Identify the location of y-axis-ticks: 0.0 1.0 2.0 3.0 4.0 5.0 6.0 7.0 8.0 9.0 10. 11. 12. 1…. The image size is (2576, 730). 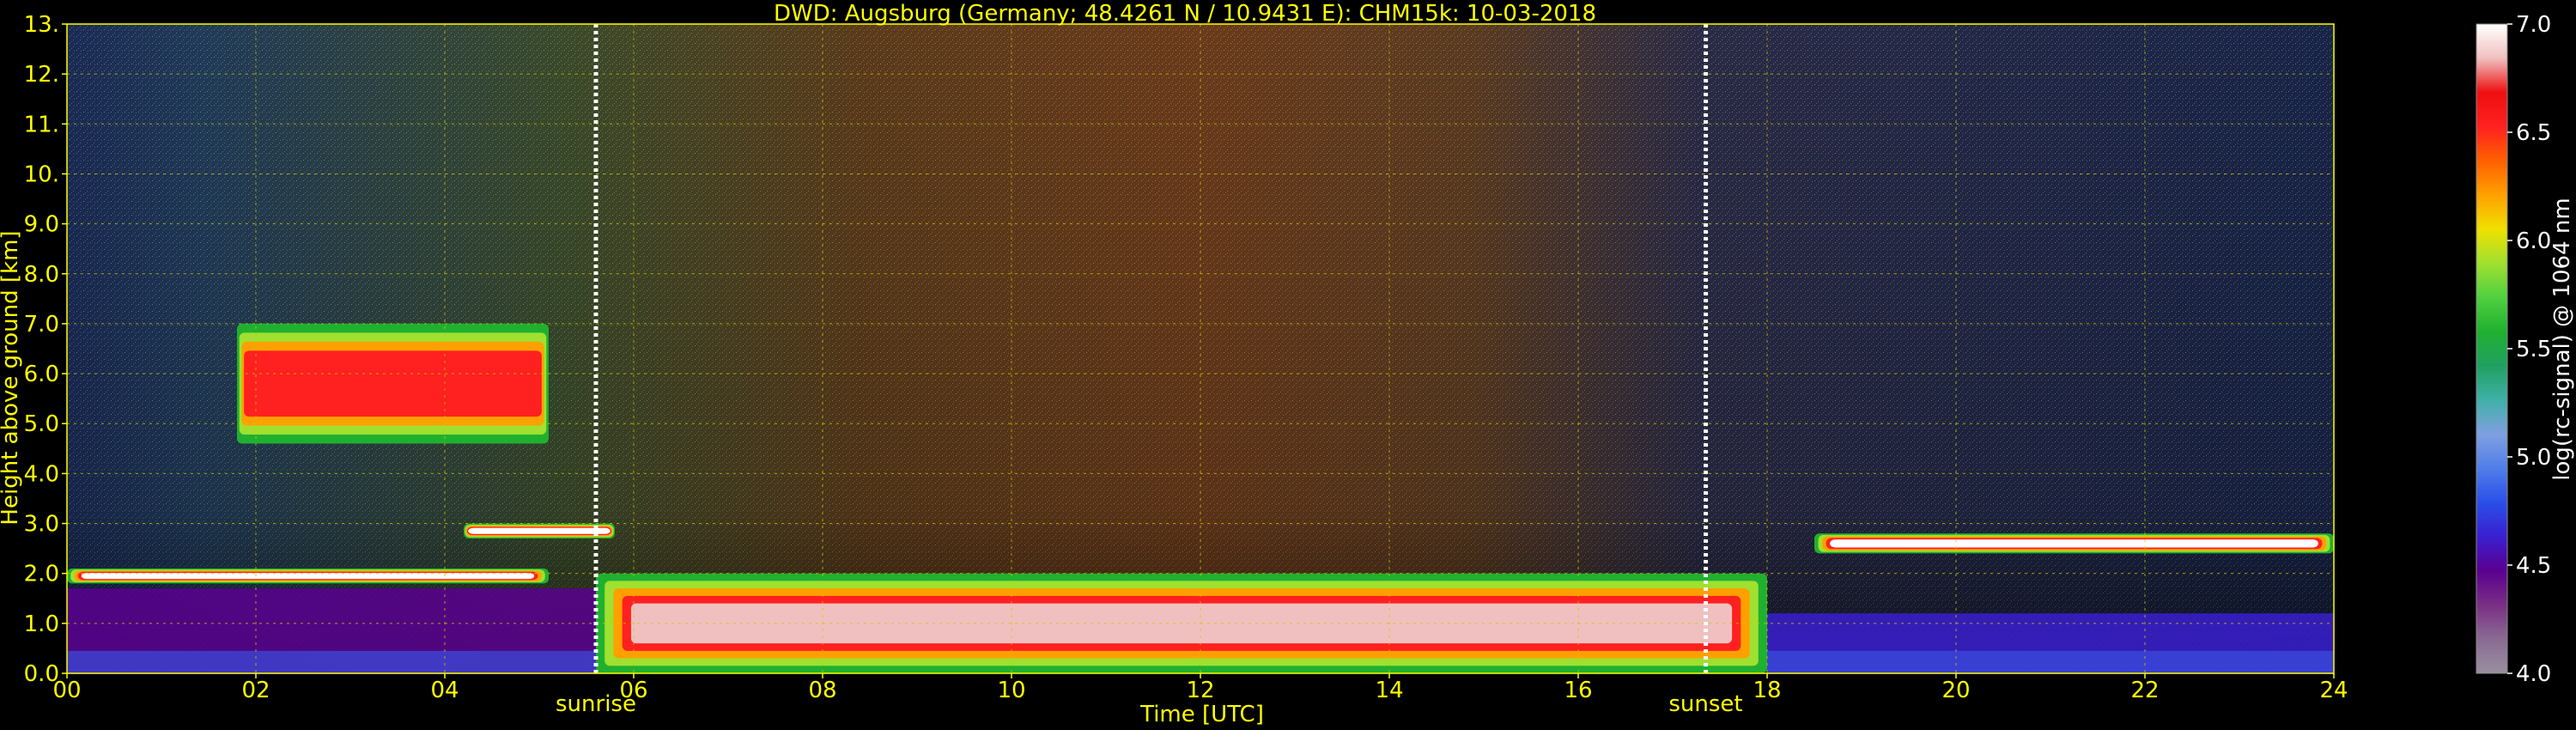
(45, 349).